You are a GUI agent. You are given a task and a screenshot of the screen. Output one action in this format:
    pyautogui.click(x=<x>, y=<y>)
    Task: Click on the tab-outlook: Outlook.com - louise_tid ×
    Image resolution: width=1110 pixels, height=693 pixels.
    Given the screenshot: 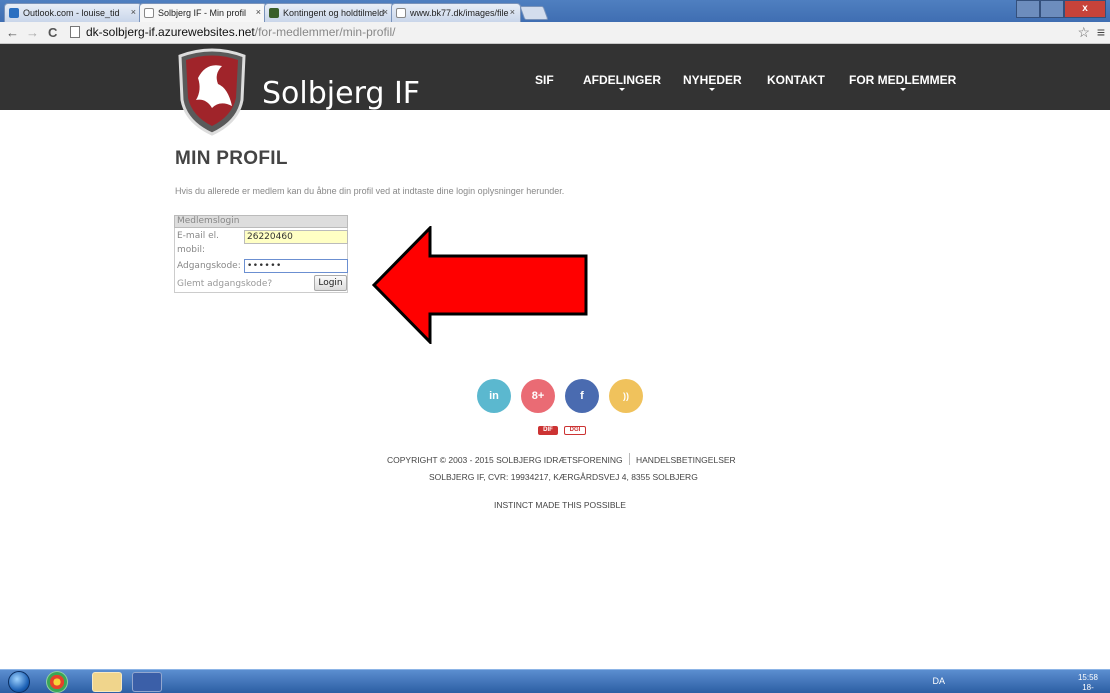 What is the action you would take?
    pyautogui.click(x=73, y=12)
    